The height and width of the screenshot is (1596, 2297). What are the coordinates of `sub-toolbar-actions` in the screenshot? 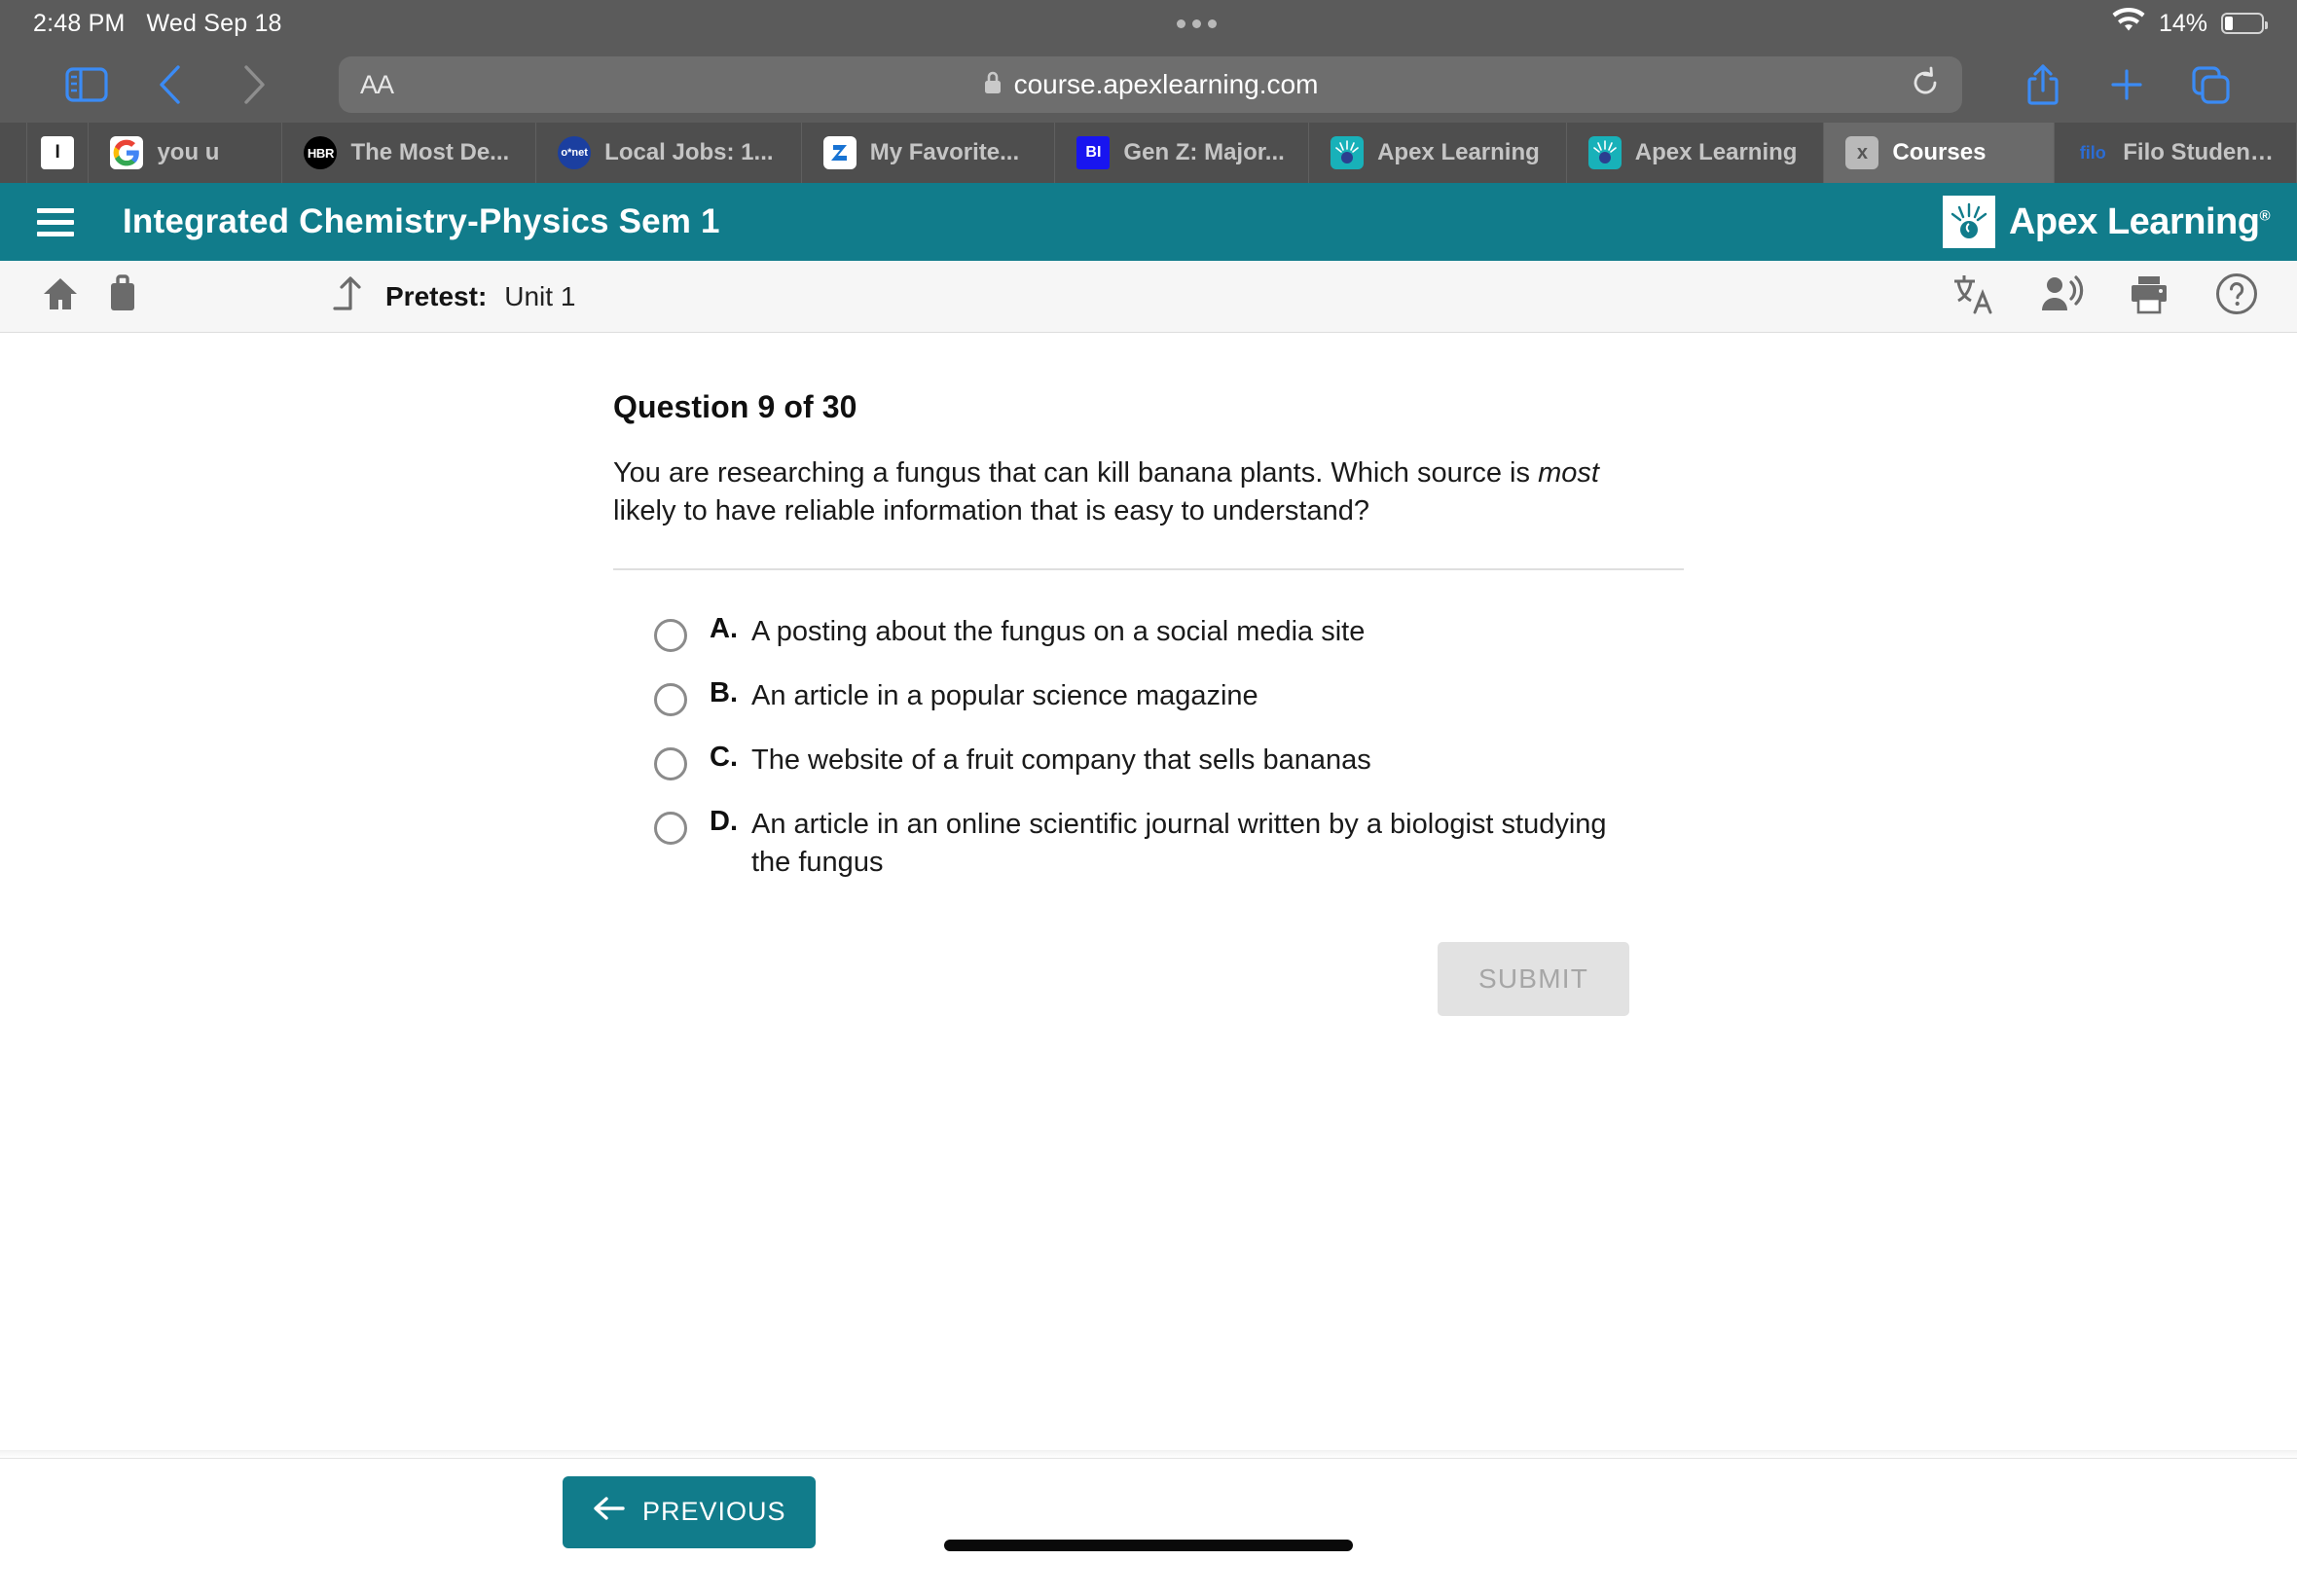 It's located at (2105, 297).